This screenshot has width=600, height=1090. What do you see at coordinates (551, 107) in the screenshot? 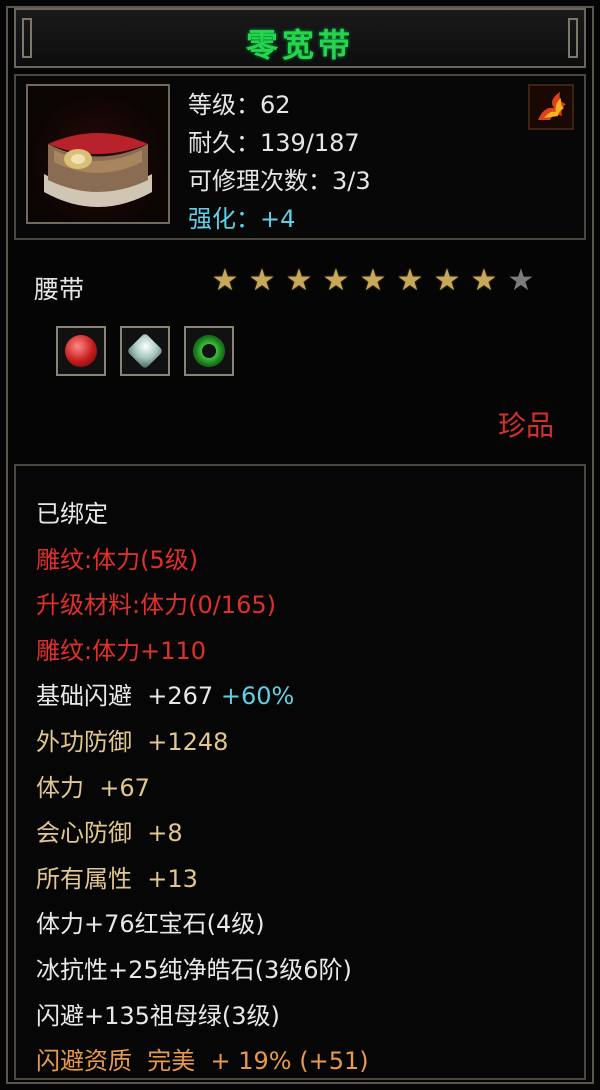
I see `flame-icon` at bounding box center [551, 107].